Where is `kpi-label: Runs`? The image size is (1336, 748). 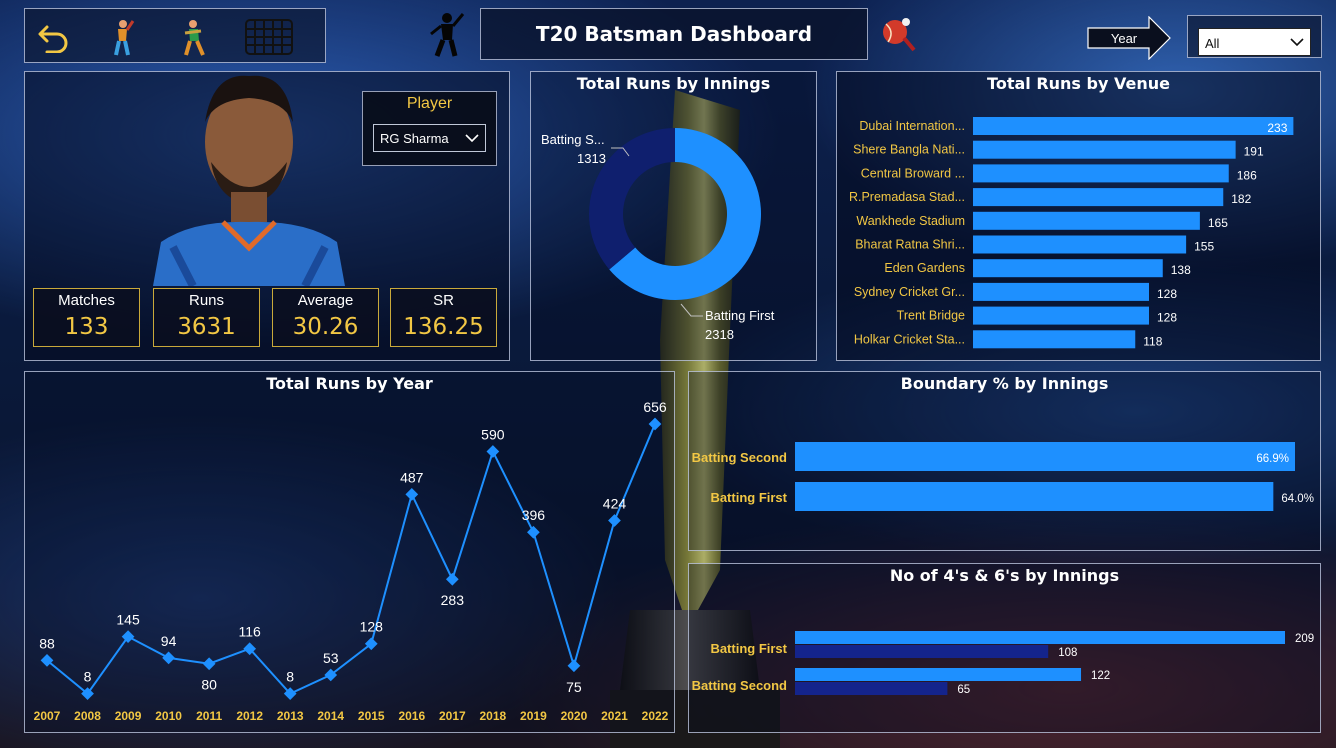 kpi-label: Runs is located at coordinates (206, 300).